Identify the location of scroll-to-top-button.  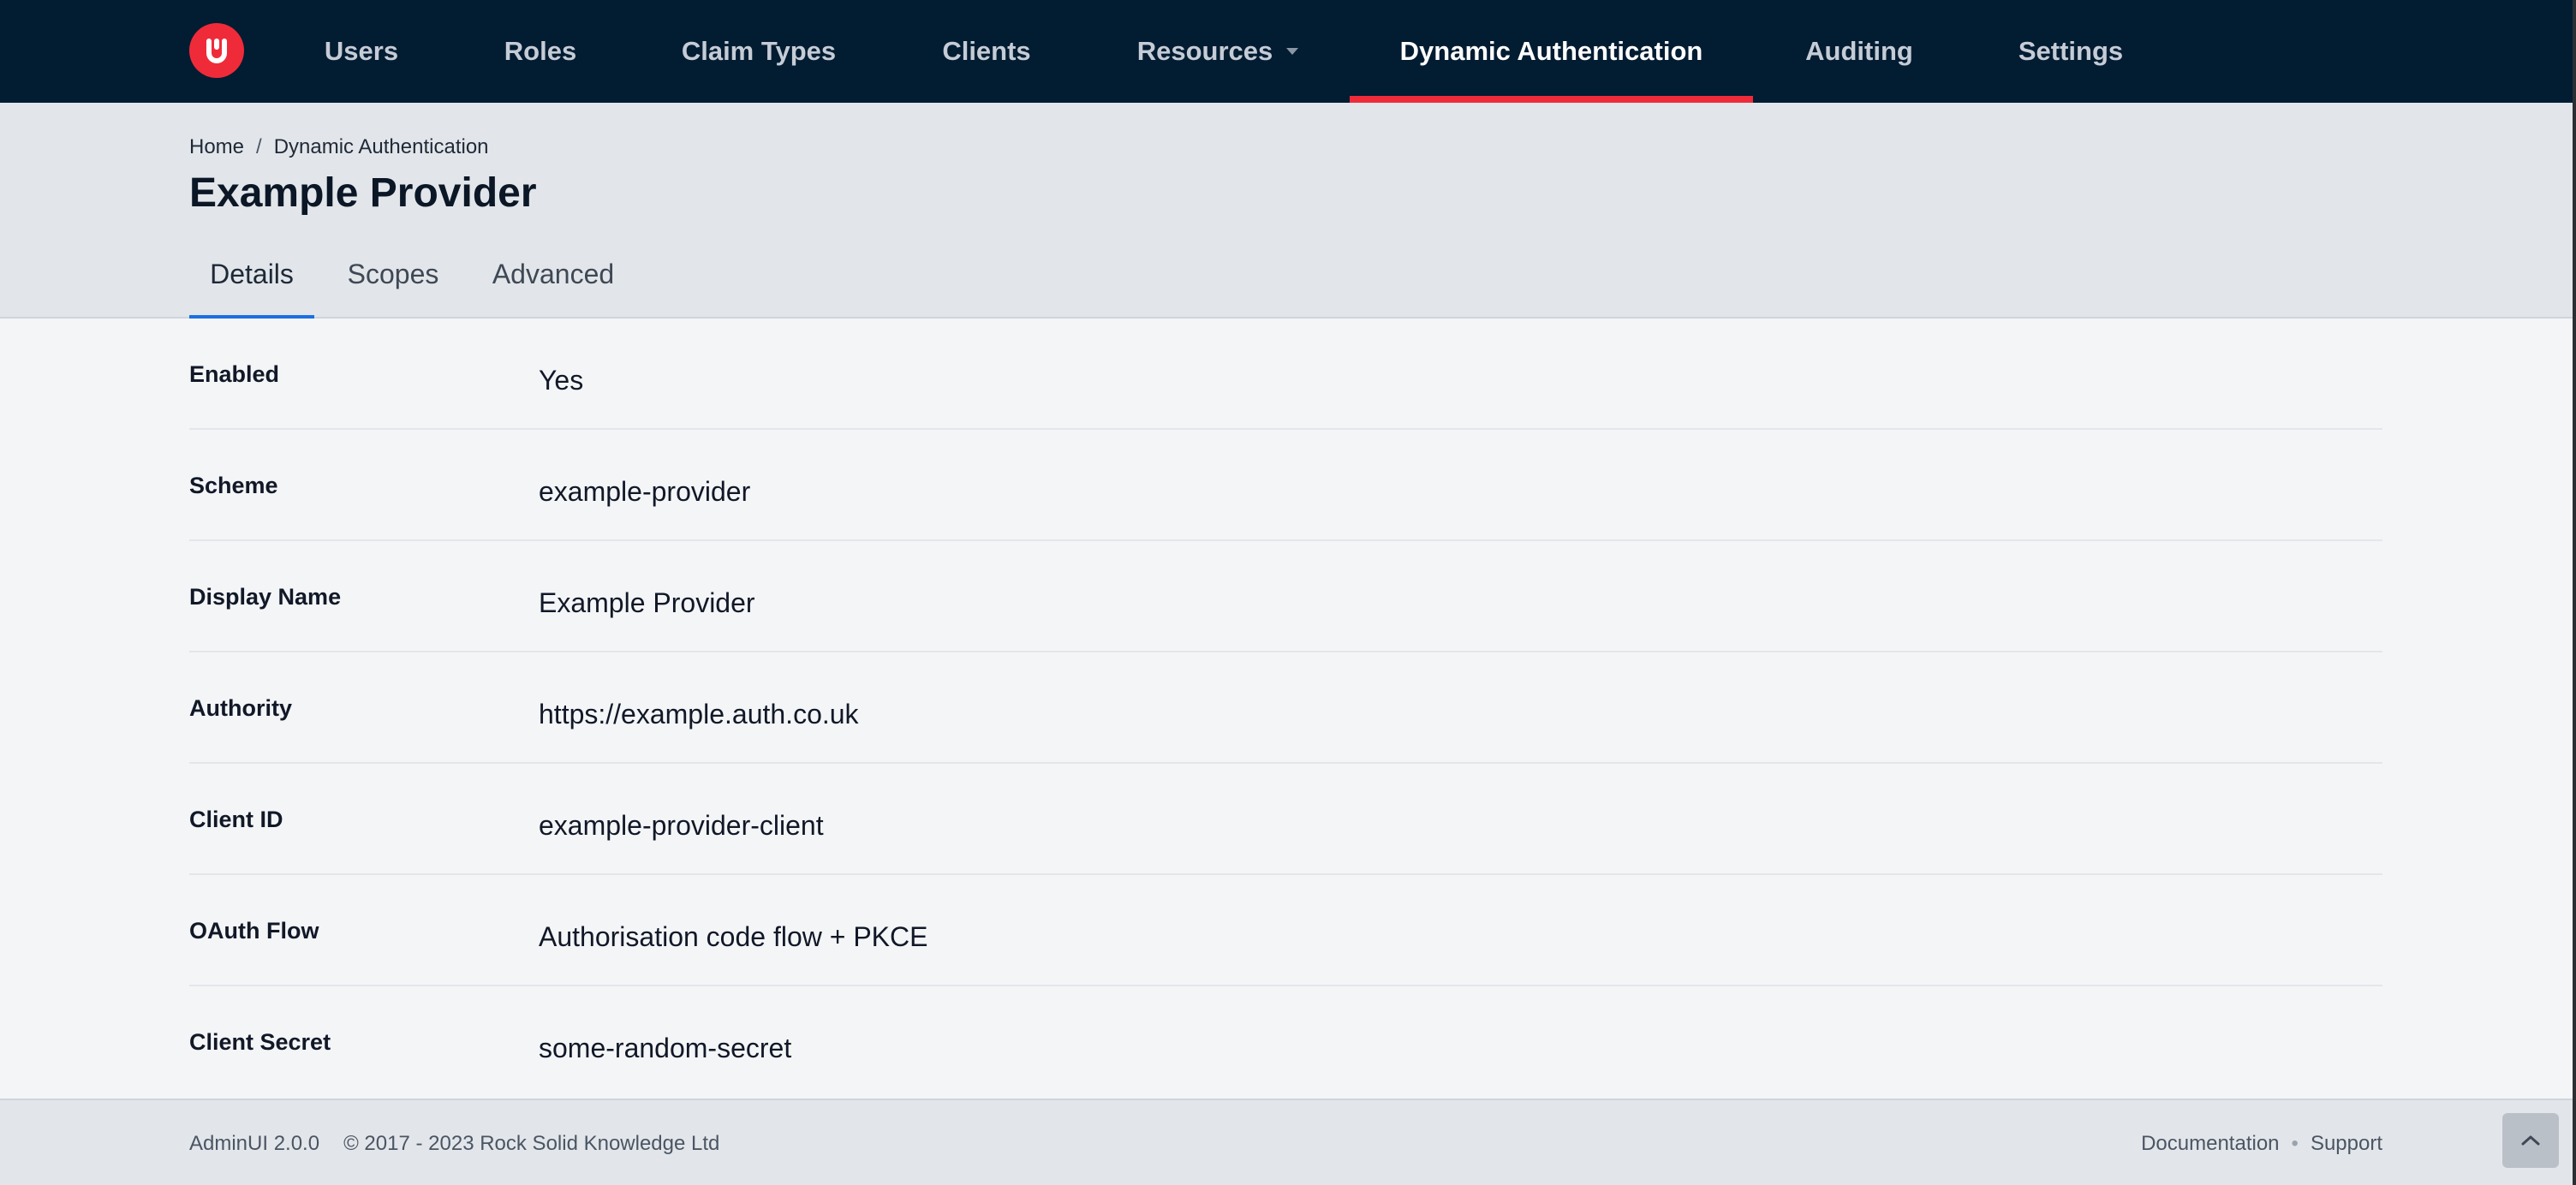
(2531, 1140).